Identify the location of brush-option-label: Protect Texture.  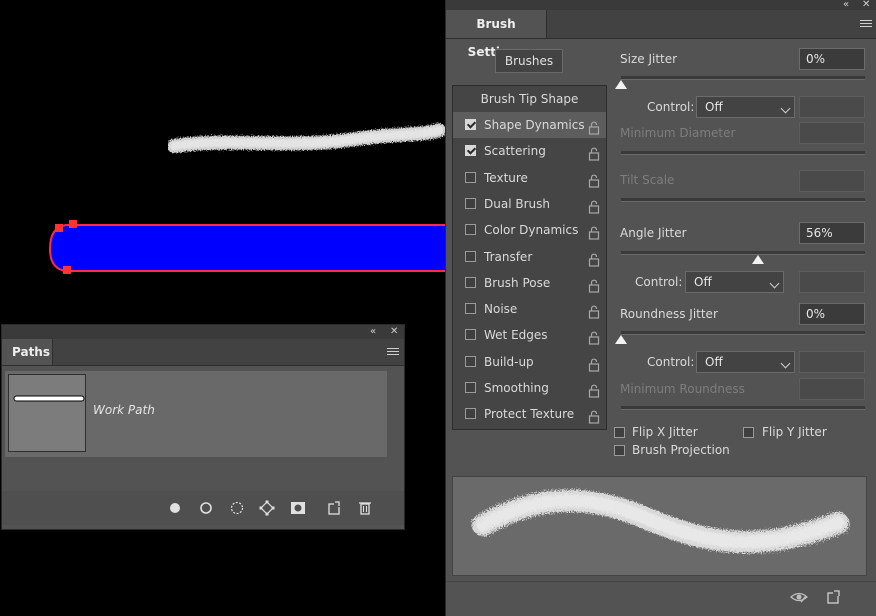
(529, 414).